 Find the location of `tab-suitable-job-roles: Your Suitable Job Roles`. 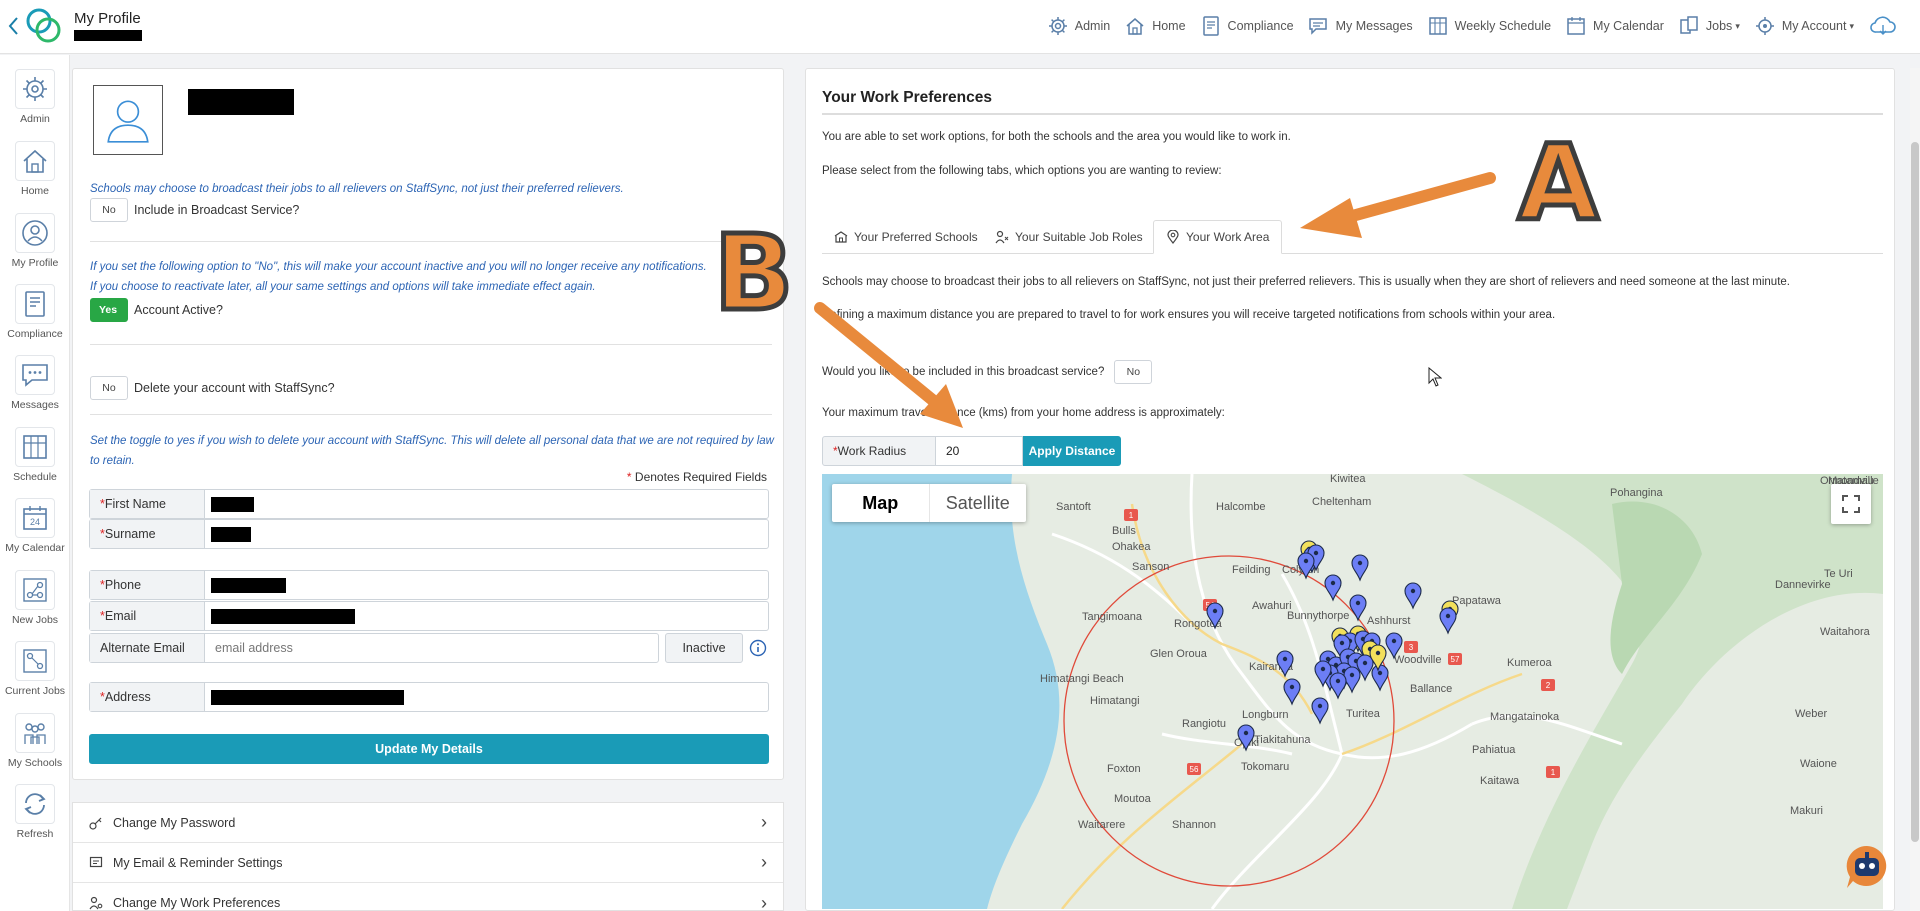

tab-suitable-job-roles: Your Suitable Job Roles is located at coordinates (1069, 237).